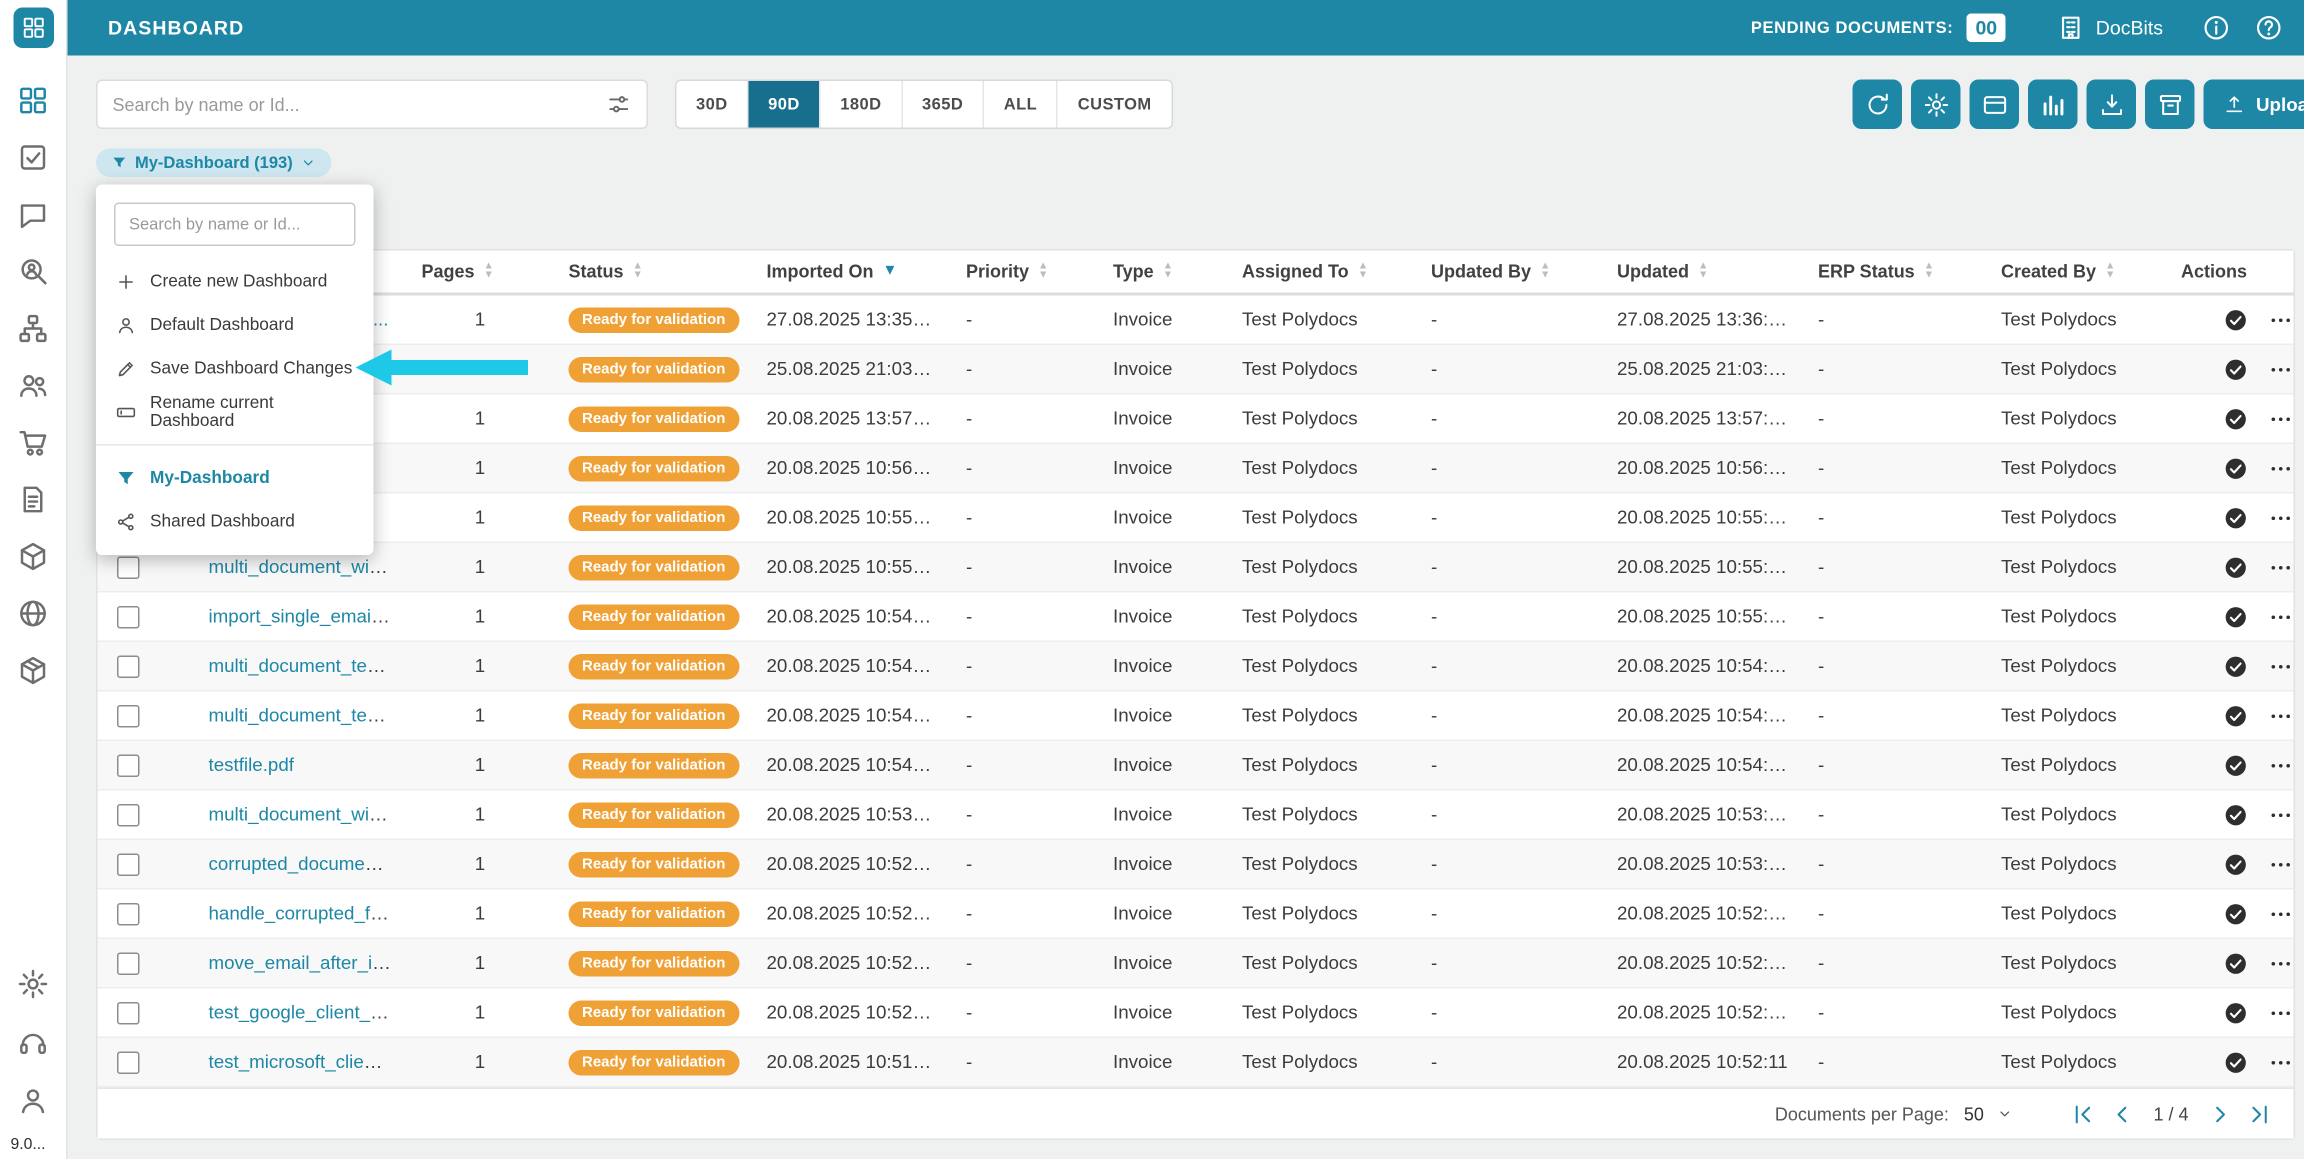 The width and height of the screenshot is (2304, 1159). I want to click on menu-item-shared-dashboard: Shared Dashboard, so click(235, 522).